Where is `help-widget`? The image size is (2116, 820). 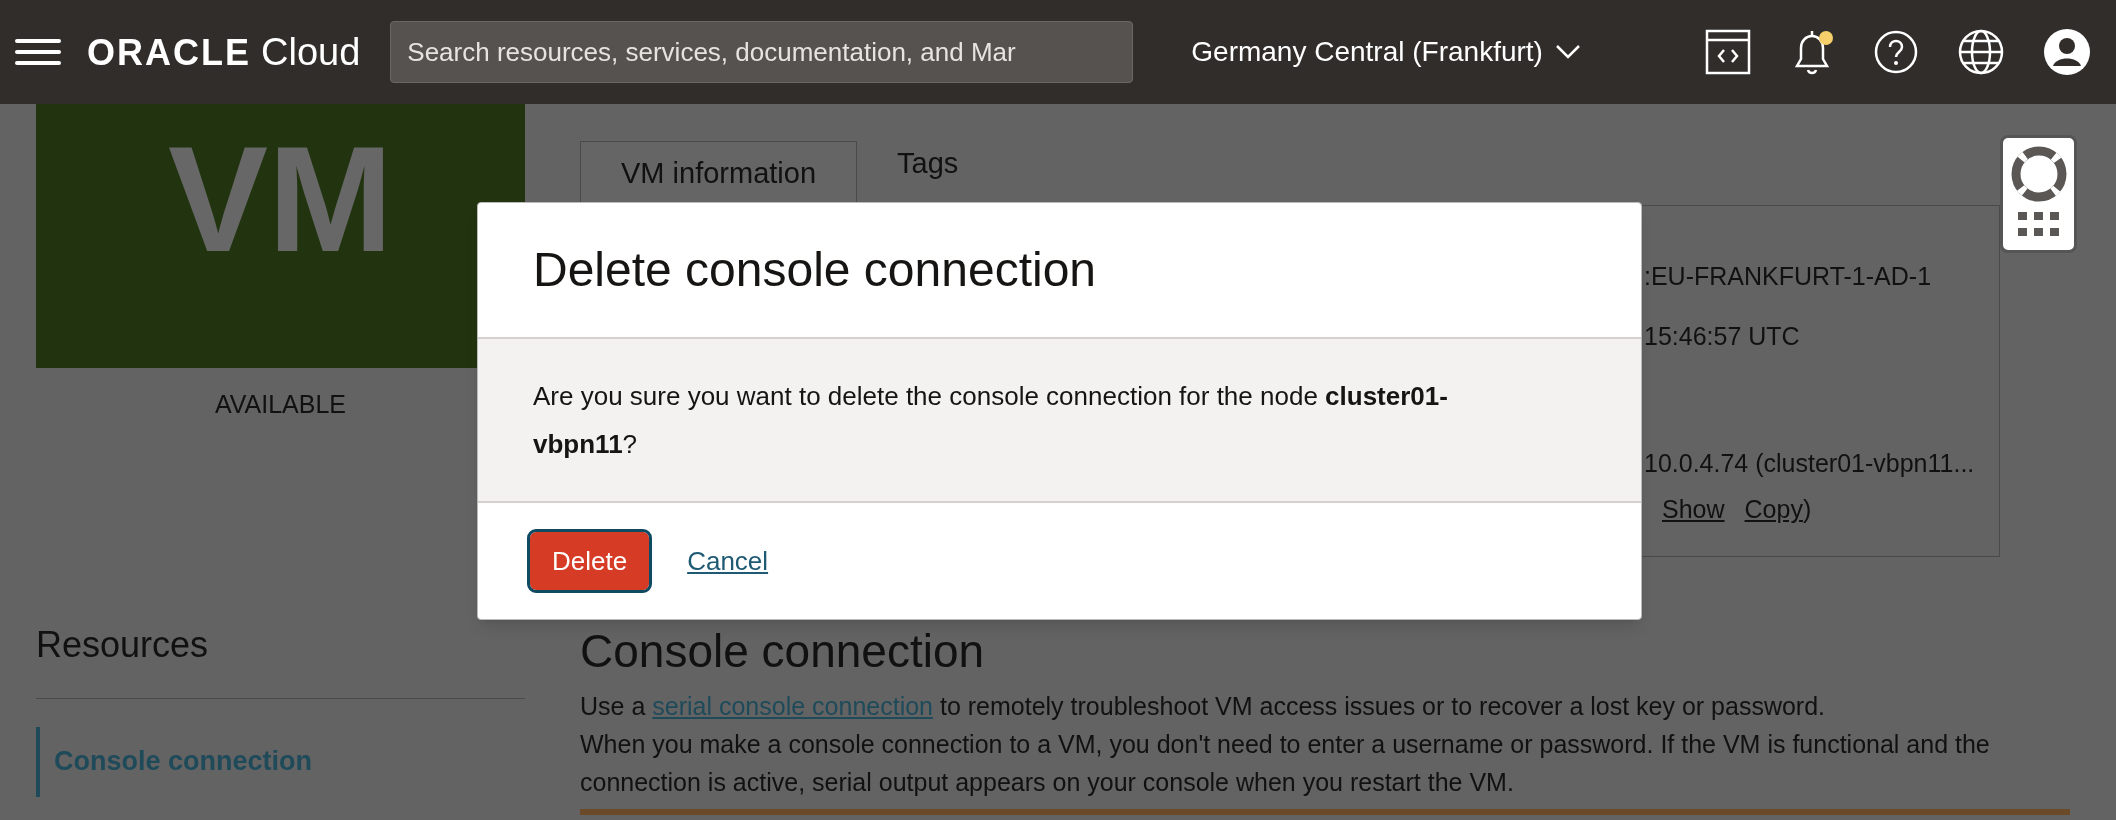 help-widget is located at coordinates (2038, 194).